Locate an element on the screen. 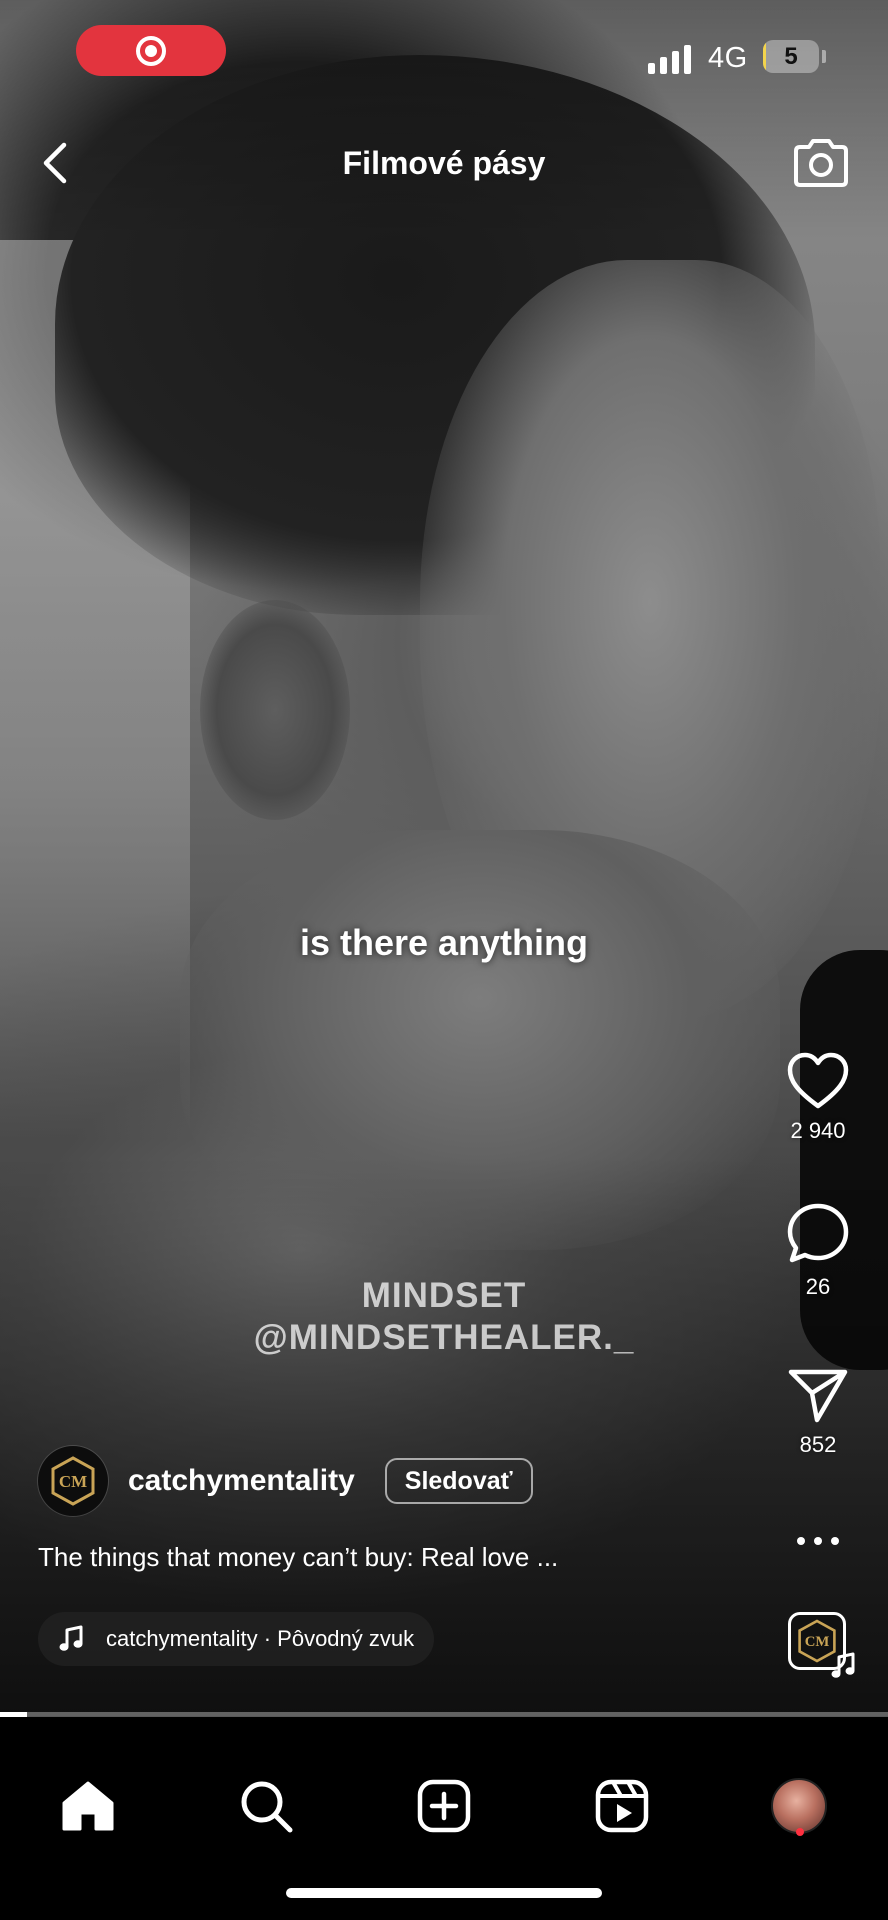  video-subtitle: is there anything is located at coordinates (444, 942).